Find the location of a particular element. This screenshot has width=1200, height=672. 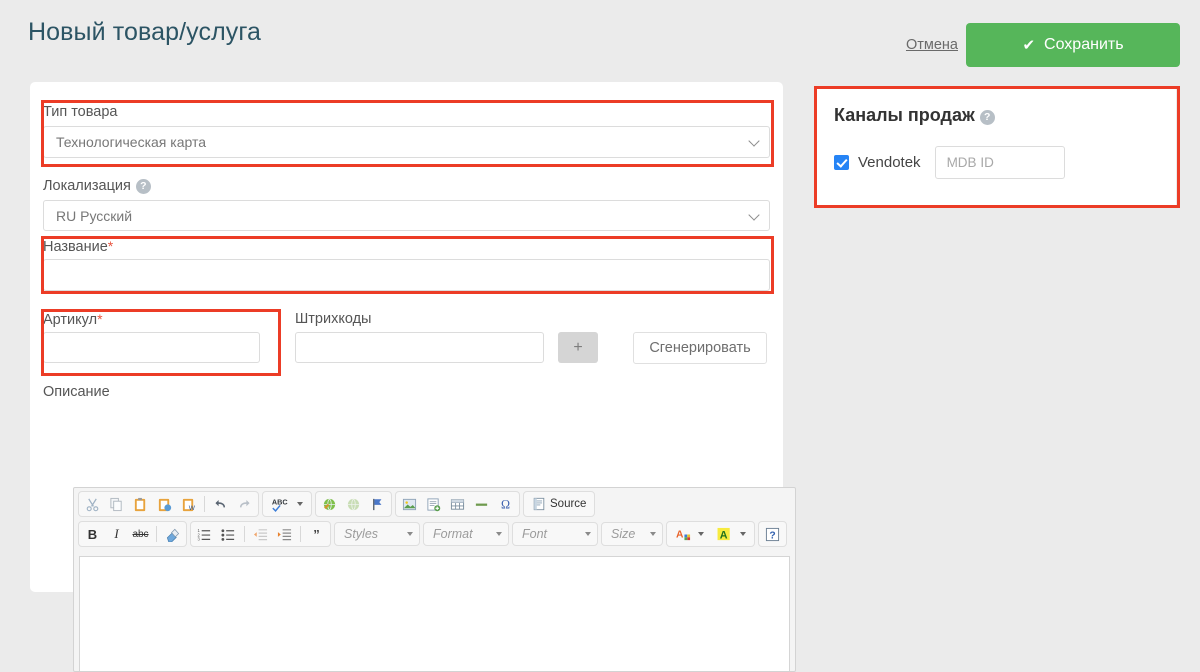

paste-from-word-icon: W is located at coordinates (188, 504).